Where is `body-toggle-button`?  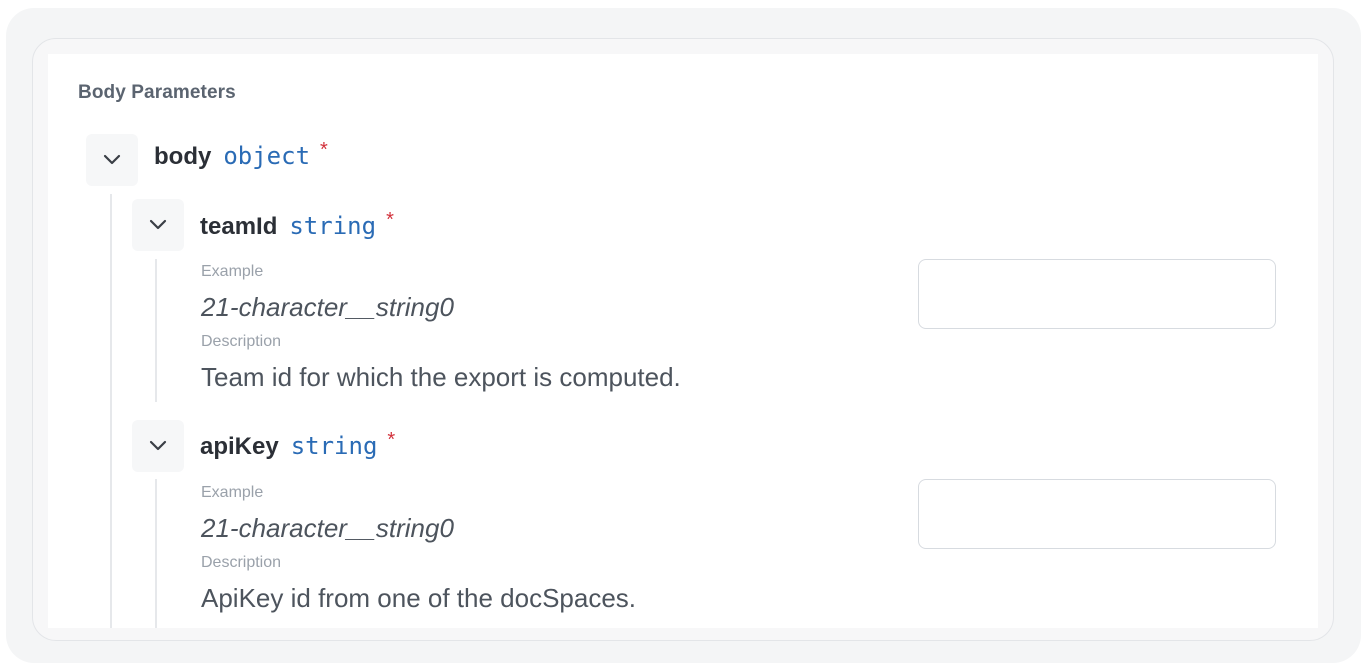 body-toggle-button is located at coordinates (112, 160).